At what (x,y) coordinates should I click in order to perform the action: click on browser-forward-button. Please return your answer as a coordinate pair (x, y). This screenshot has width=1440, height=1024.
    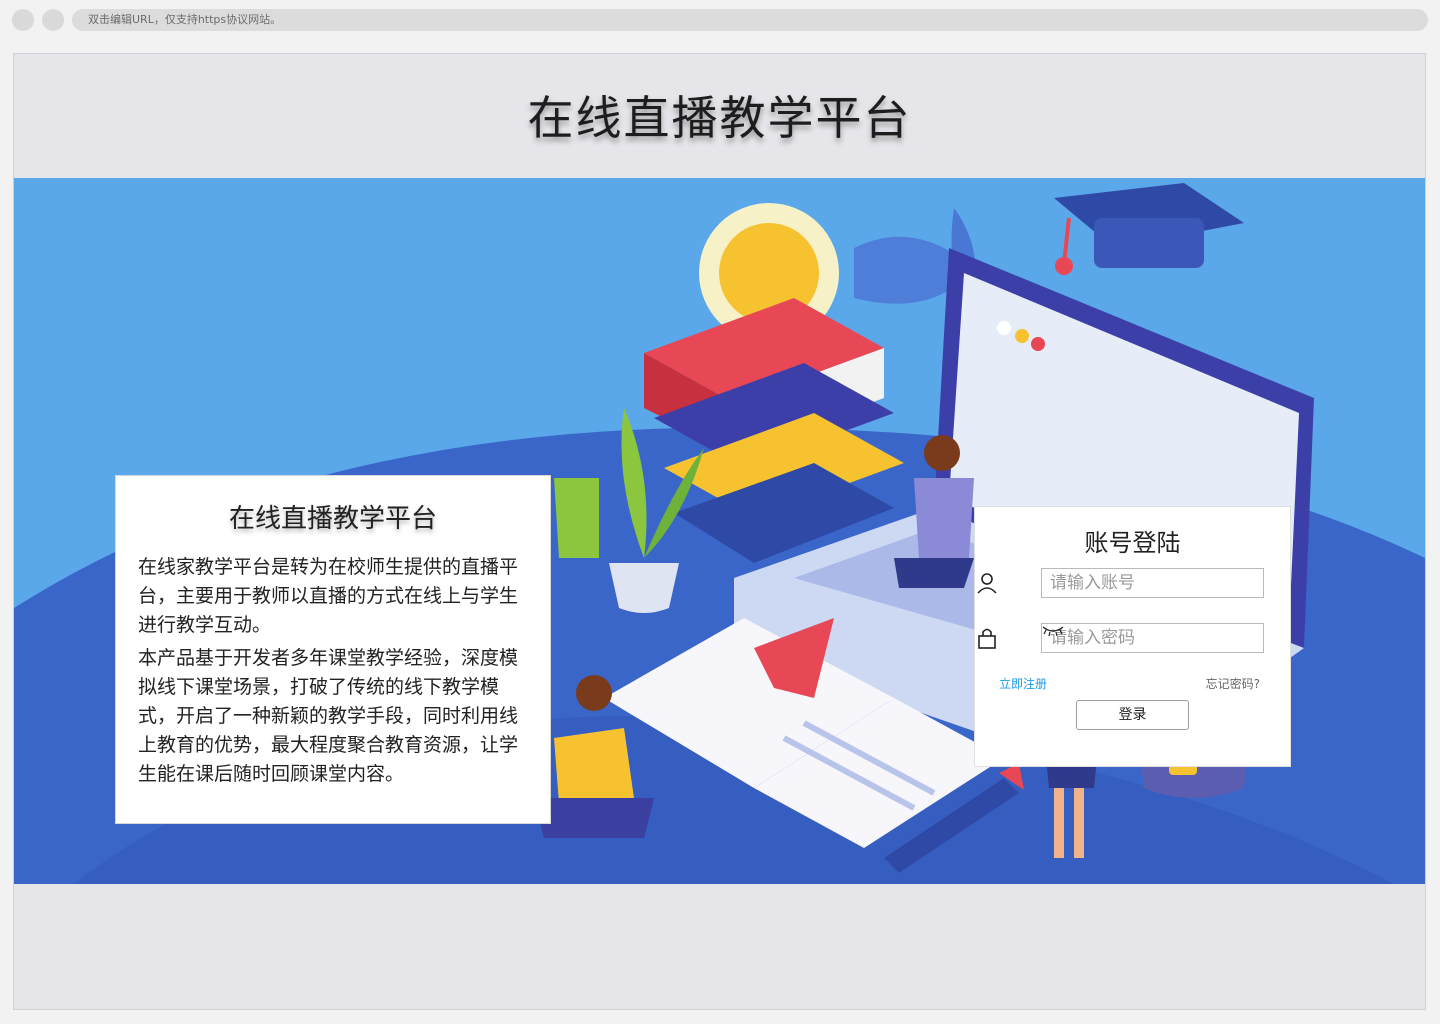
    Looking at the image, I should click on (53, 20).